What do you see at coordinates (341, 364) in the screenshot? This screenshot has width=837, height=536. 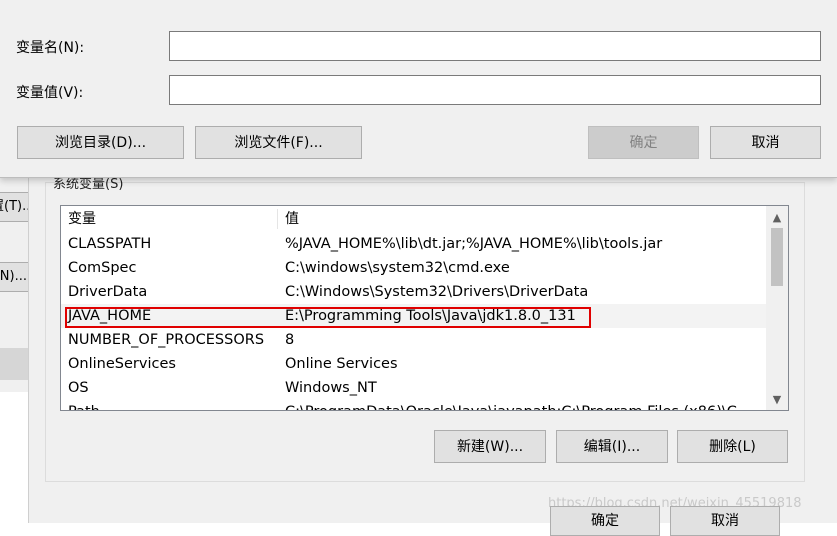 I see `variable-value: Online Services` at bounding box center [341, 364].